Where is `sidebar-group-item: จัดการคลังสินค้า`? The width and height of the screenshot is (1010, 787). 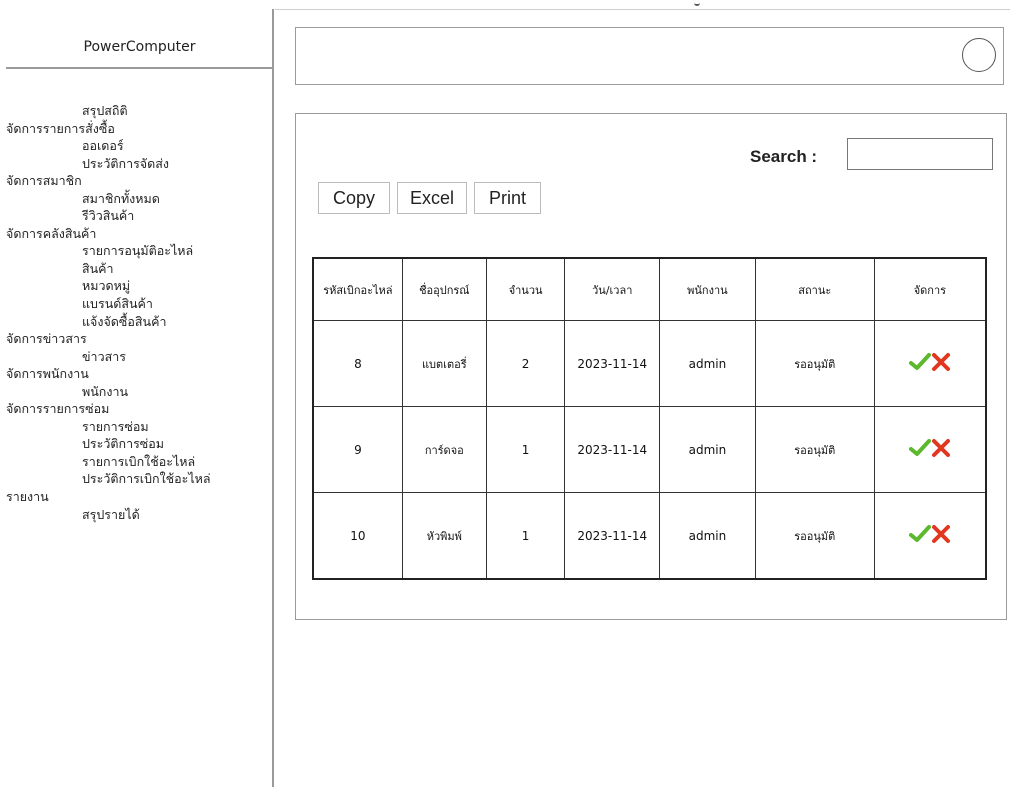 sidebar-group-item: จัดการคลังสินค้า is located at coordinates (139, 234).